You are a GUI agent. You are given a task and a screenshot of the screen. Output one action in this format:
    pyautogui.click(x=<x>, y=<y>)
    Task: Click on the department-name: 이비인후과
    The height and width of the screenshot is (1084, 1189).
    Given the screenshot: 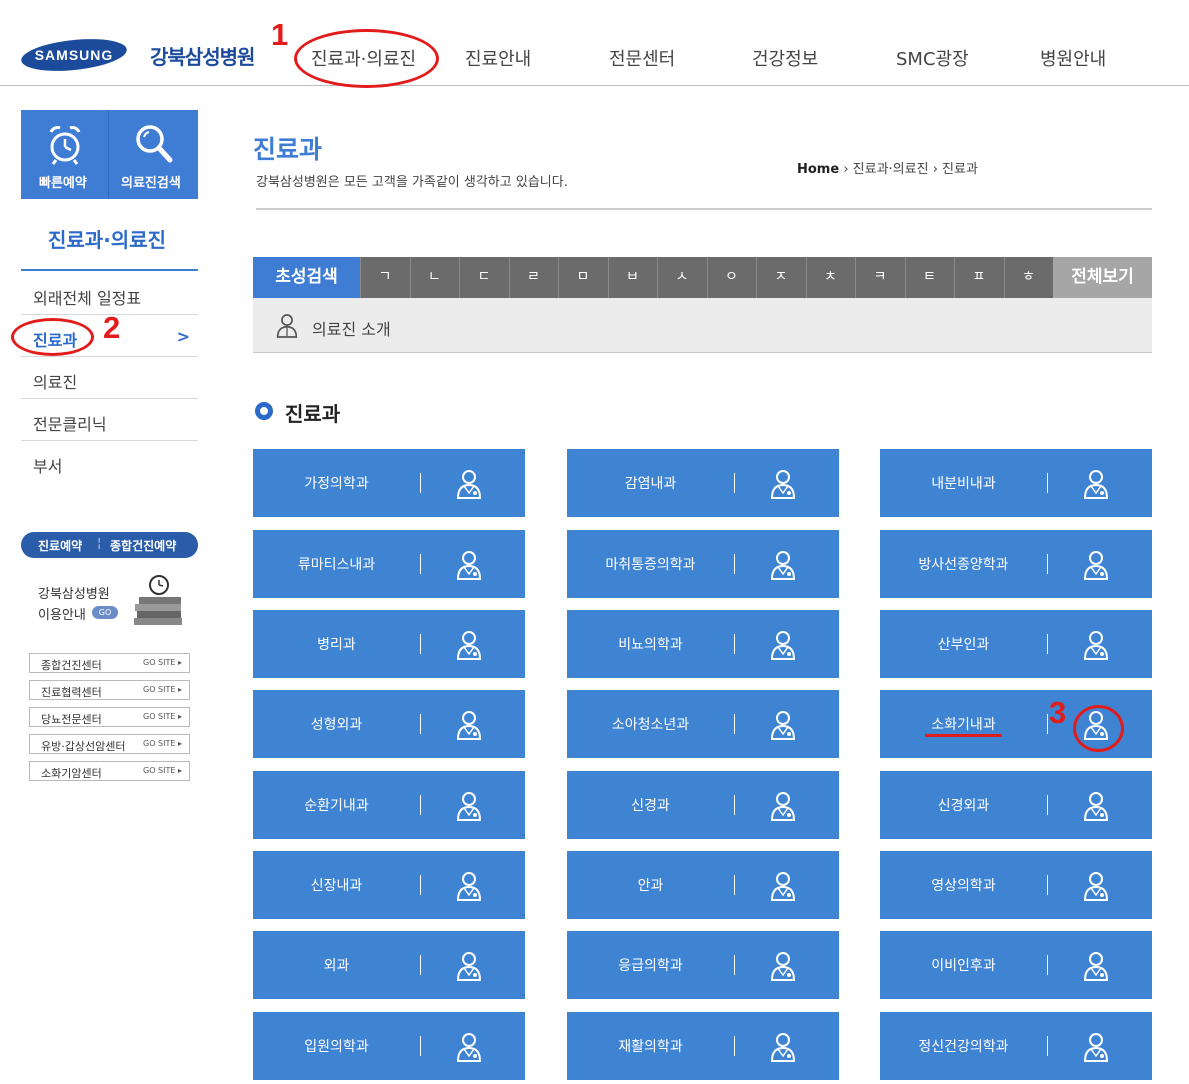 What is the action you would take?
    pyautogui.click(x=963, y=965)
    